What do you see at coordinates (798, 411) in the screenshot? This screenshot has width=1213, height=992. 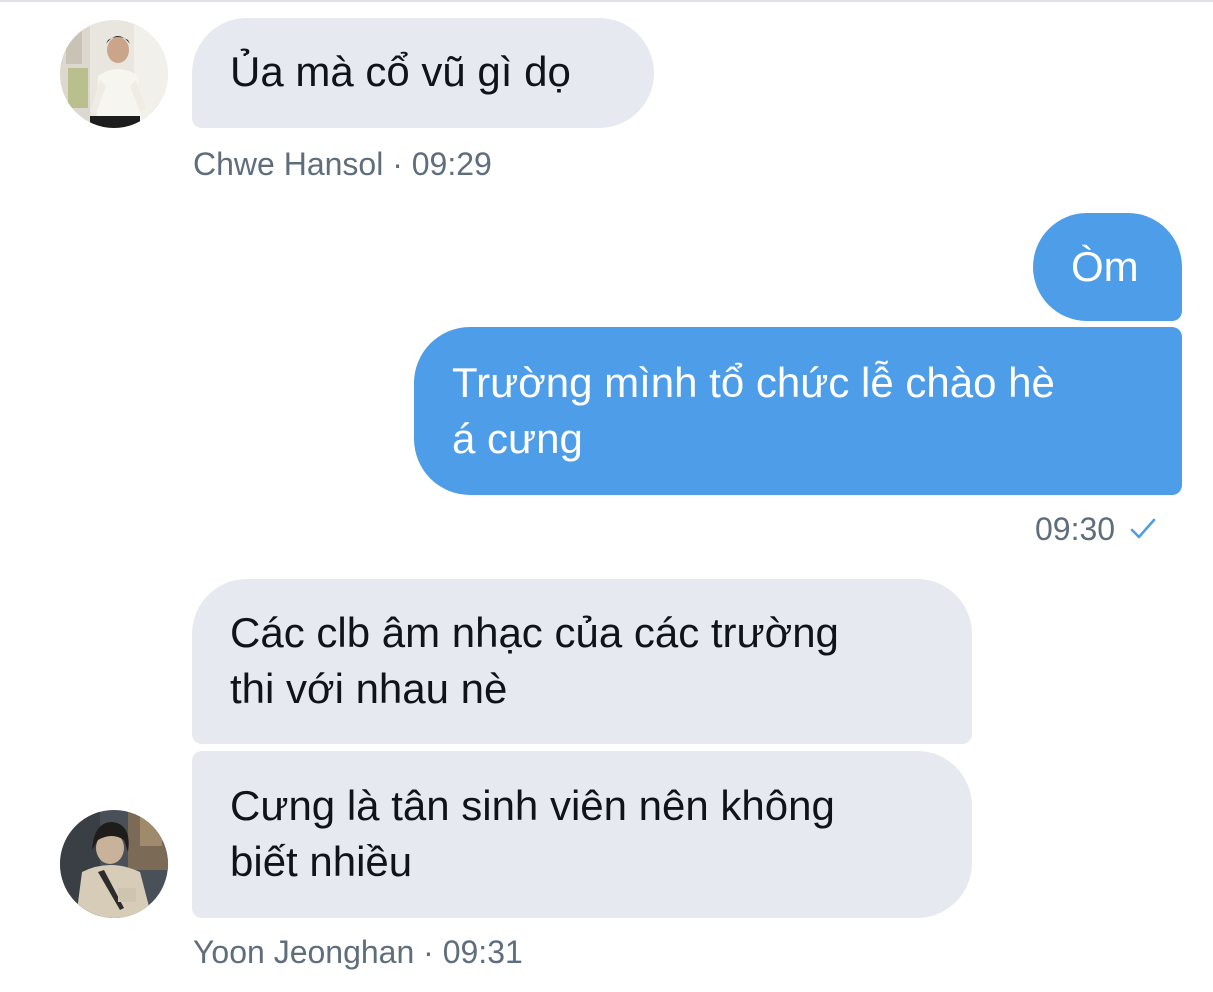 I see `message-bubble-outgoing: Trường mình tổ chức lễ chào hè á cưng` at bounding box center [798, 411].